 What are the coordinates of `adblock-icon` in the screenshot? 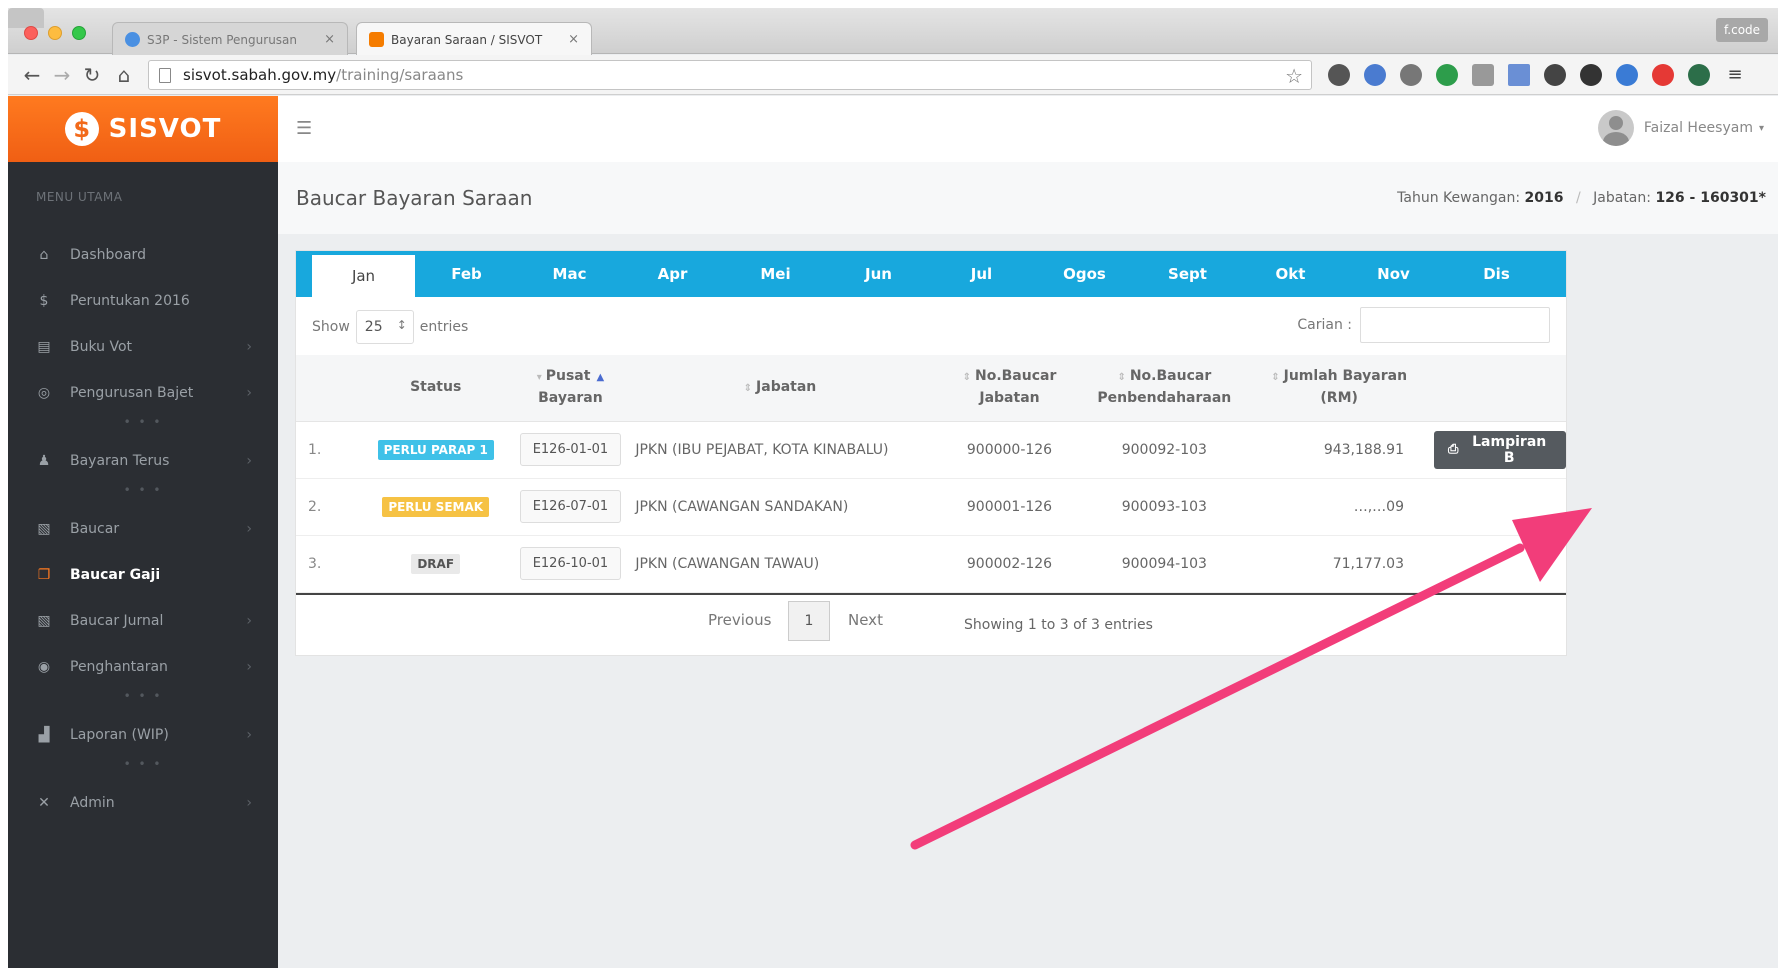 It's located at (1663, 75).